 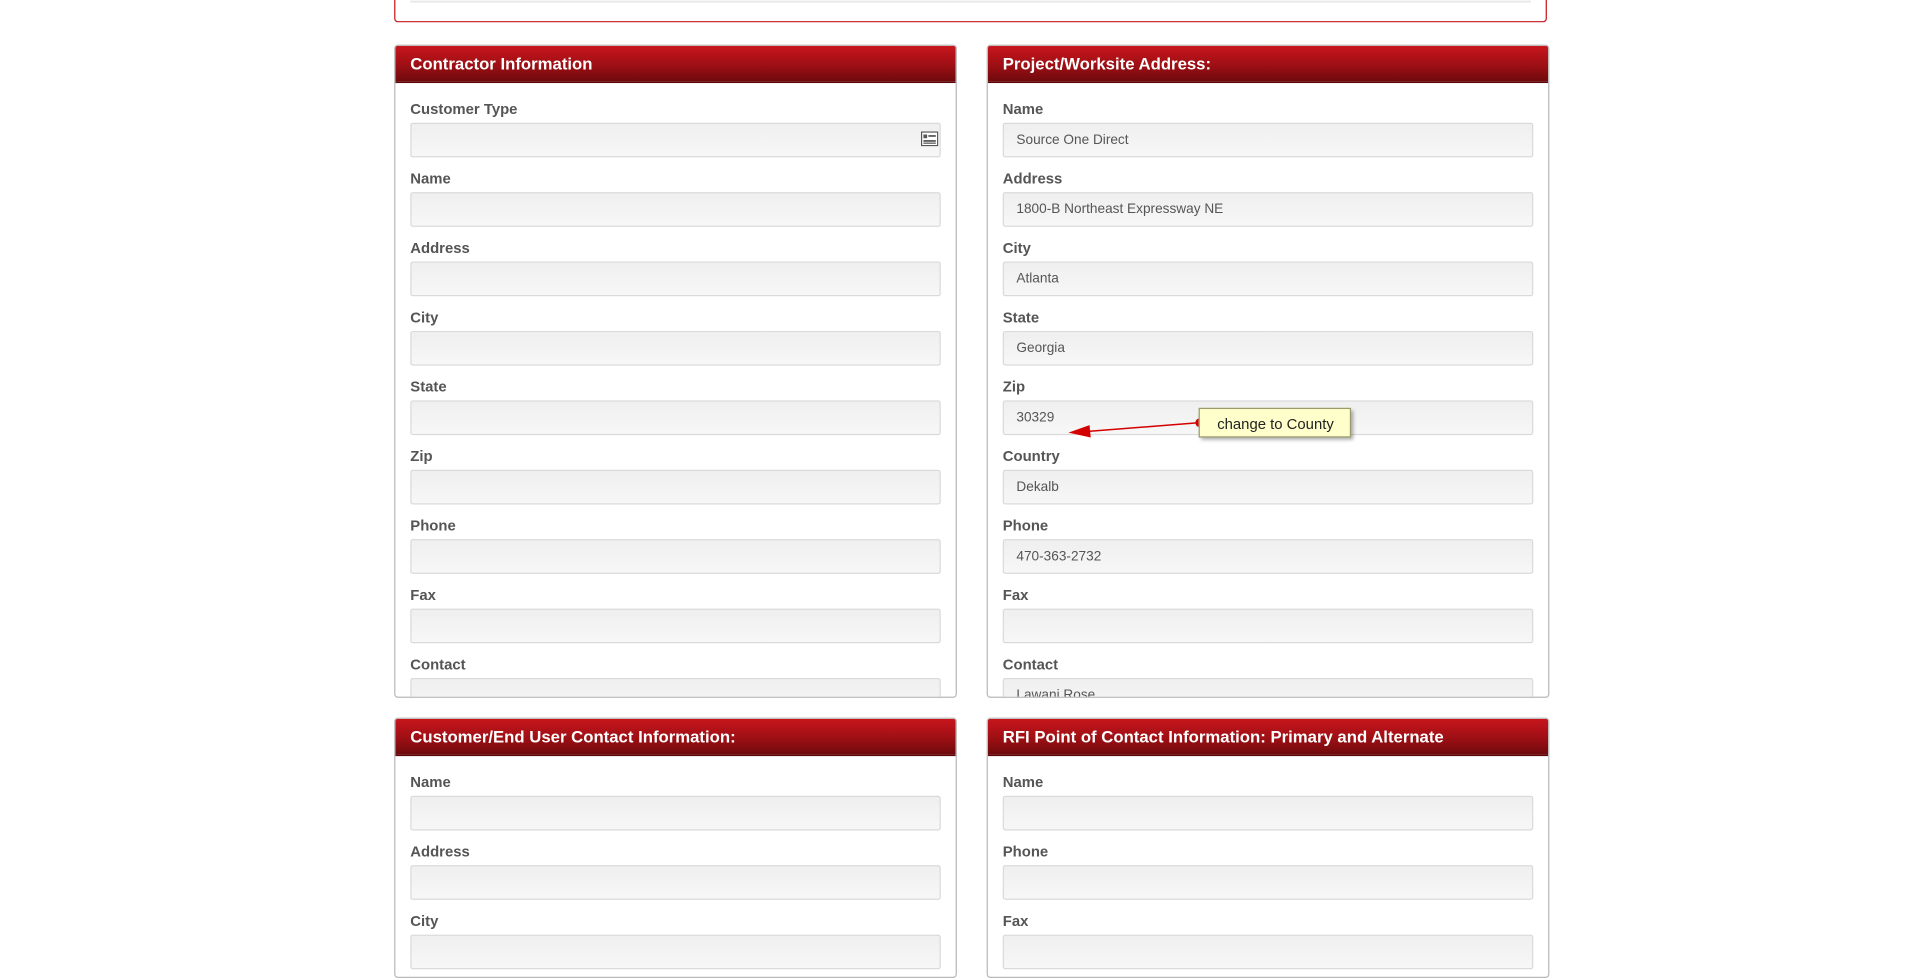 What do you see at coordinates (430, 178) in the screenshot?
I see `contractor-name-label: Name` at bounding box center [430, 178].